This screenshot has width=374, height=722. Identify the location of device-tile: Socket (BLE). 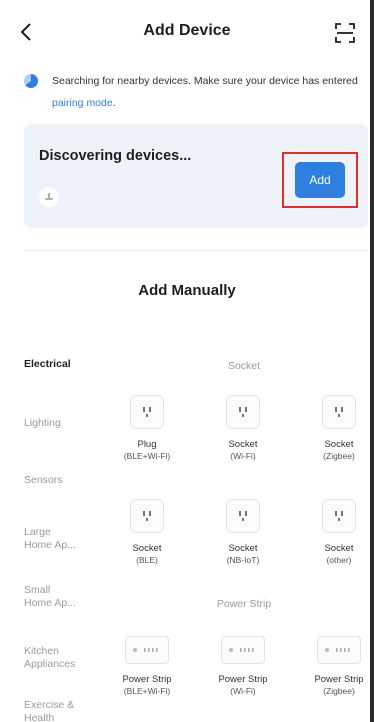
(147, 532).